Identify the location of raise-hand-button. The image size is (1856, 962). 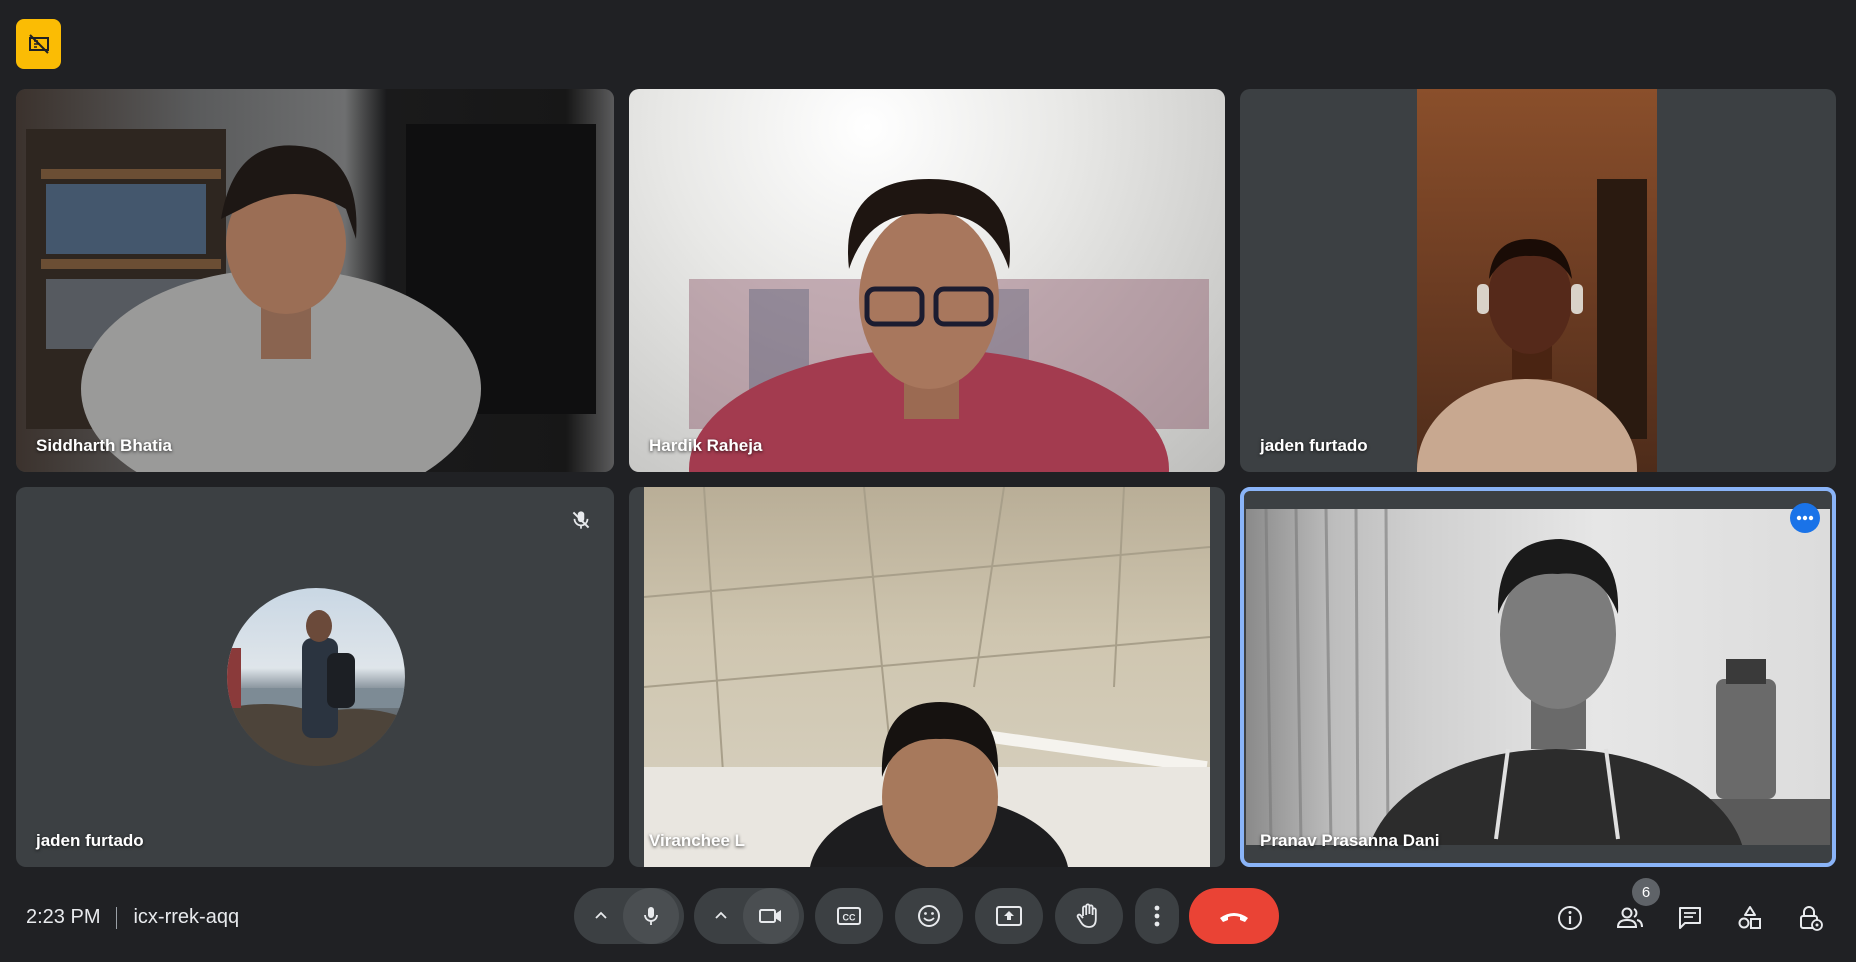
(1089, 916).